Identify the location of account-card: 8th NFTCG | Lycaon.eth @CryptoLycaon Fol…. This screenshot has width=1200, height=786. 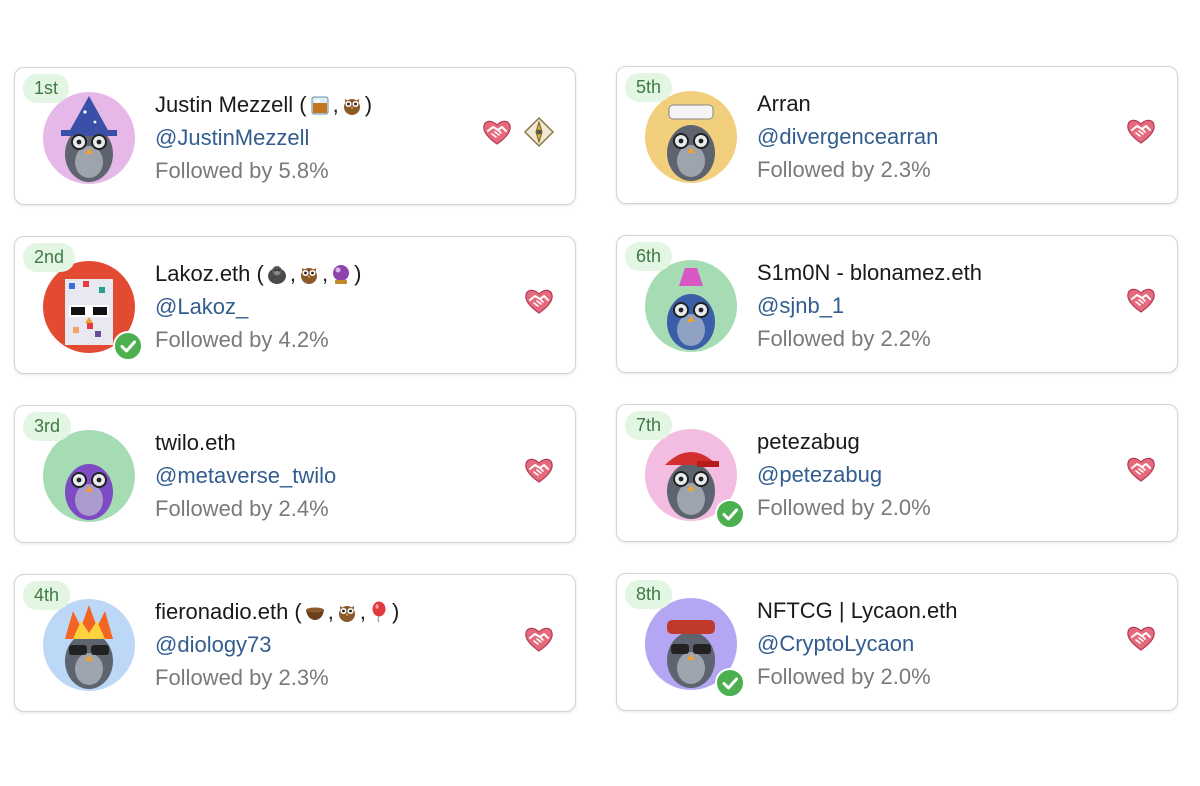
(897, 642).